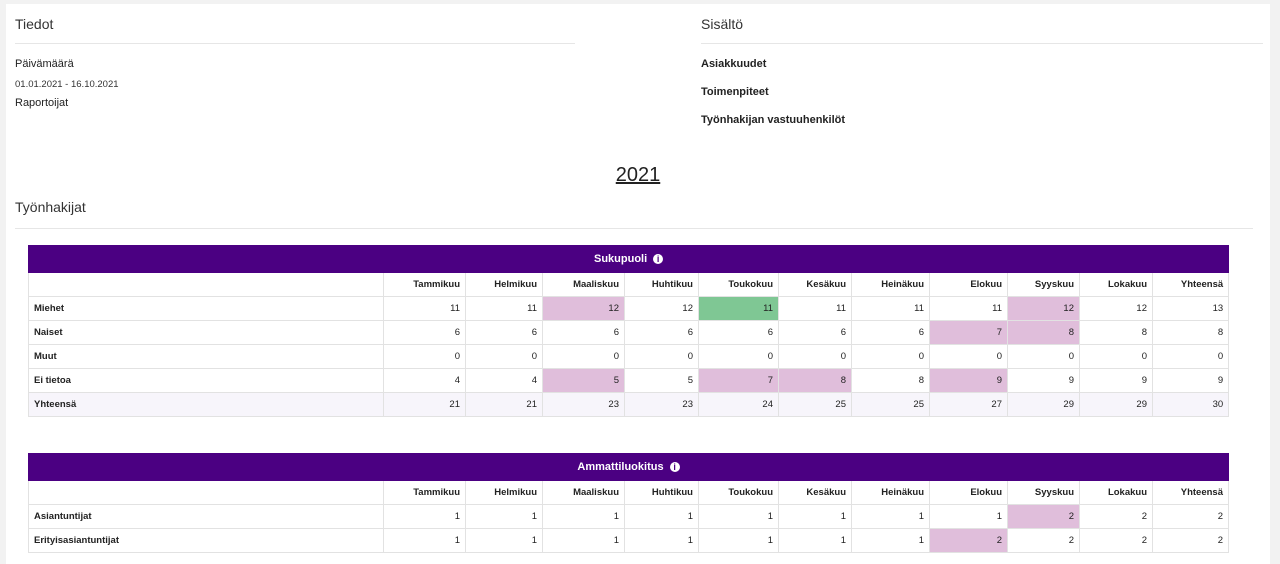  What do you see at coordinates (206, 404) in the screenshot?
I see `row-label: Yhteensä` at bounding box center [206, 404].